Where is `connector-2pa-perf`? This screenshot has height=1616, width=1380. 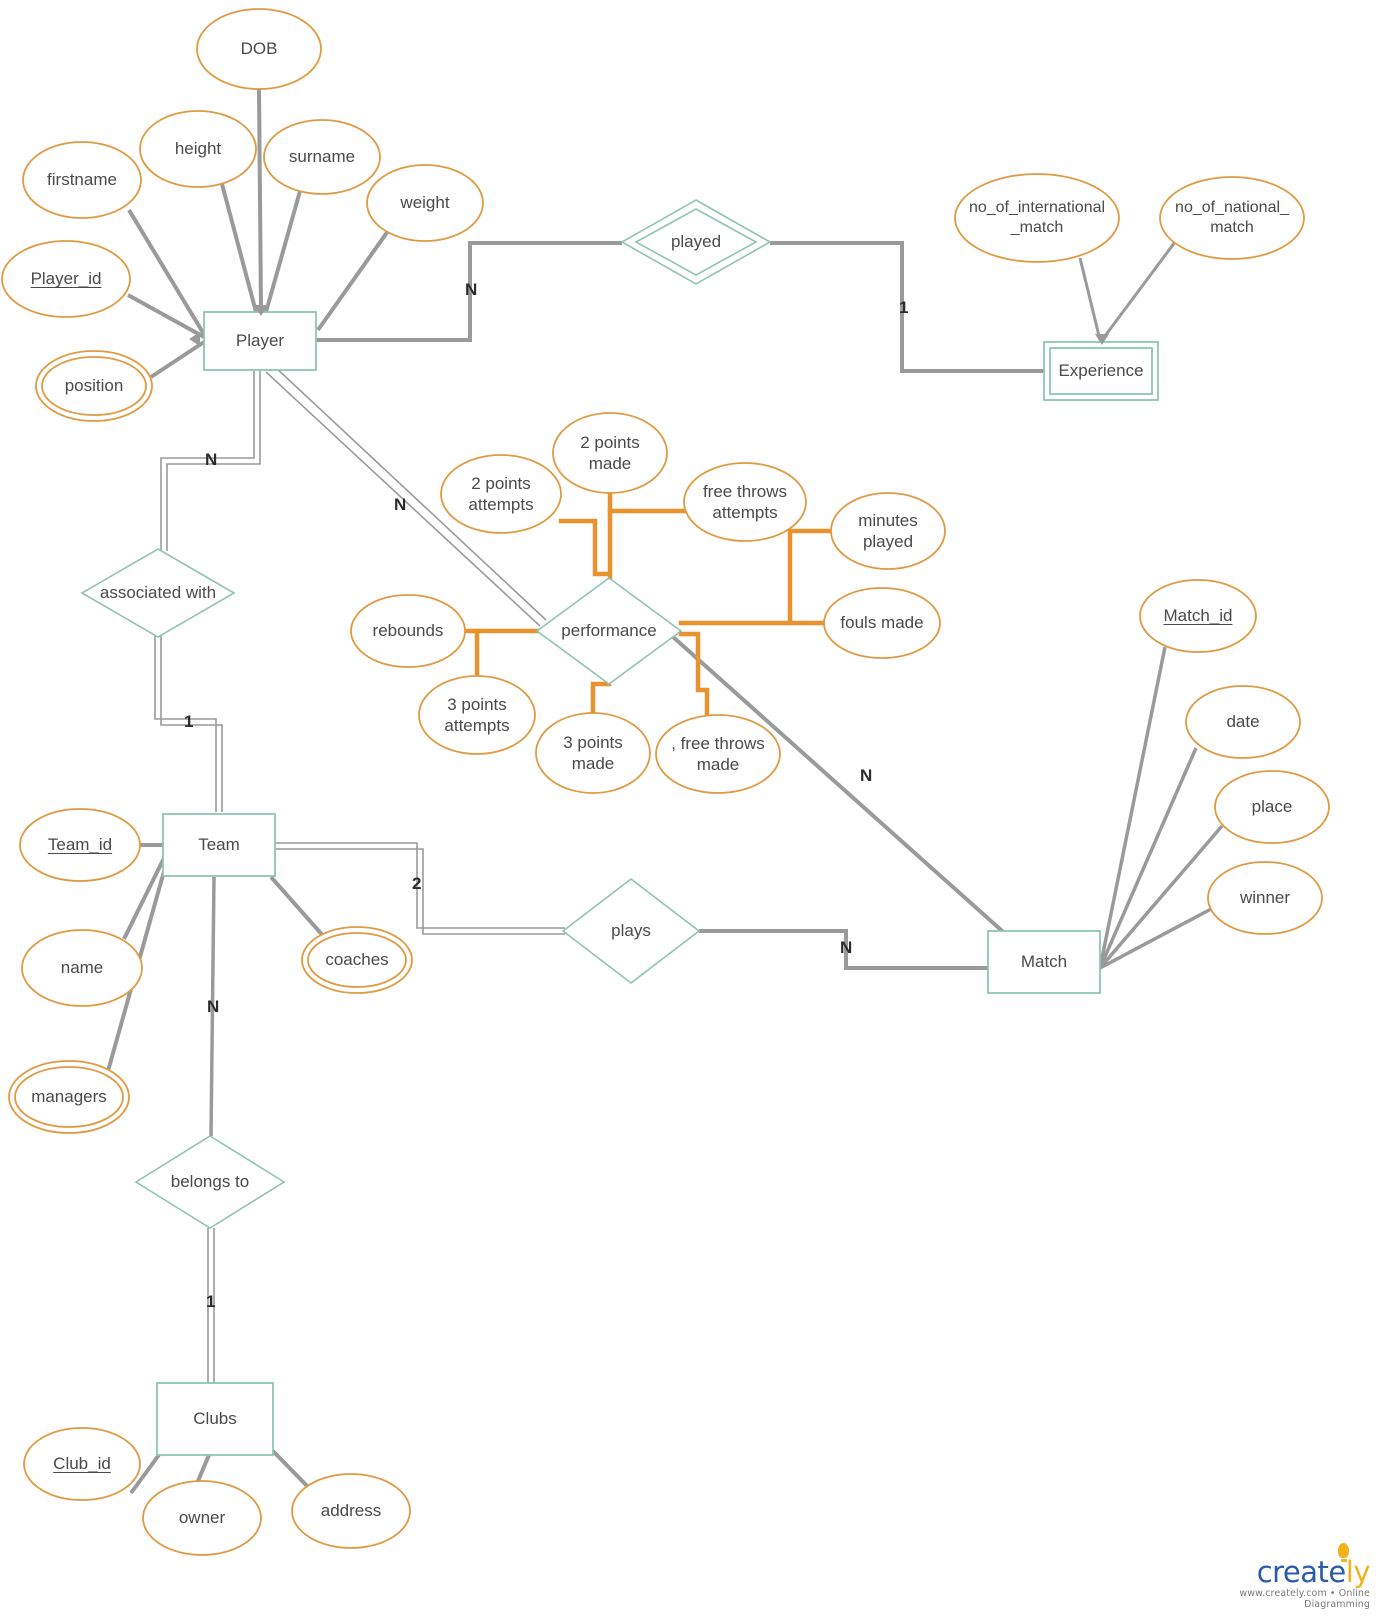 connector-2pa-perf is located at coordinates (585, 547).